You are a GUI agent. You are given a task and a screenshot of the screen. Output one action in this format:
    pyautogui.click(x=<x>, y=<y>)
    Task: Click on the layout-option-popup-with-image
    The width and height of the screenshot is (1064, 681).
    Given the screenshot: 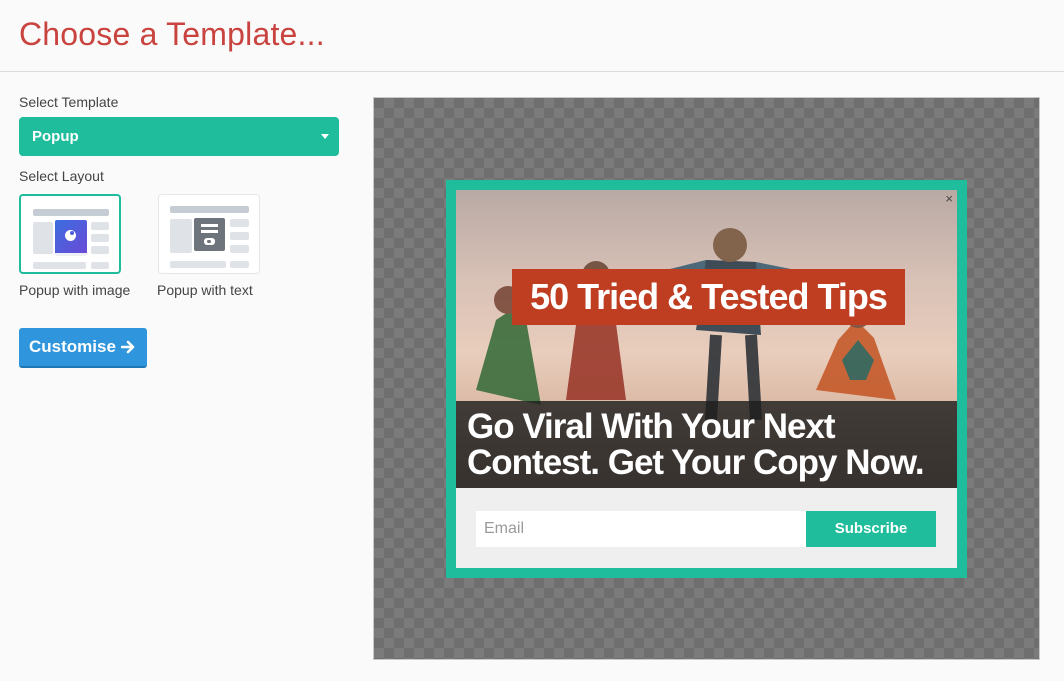 What is the action you would take?
    pyautogui.click(x=70, y=234)
    